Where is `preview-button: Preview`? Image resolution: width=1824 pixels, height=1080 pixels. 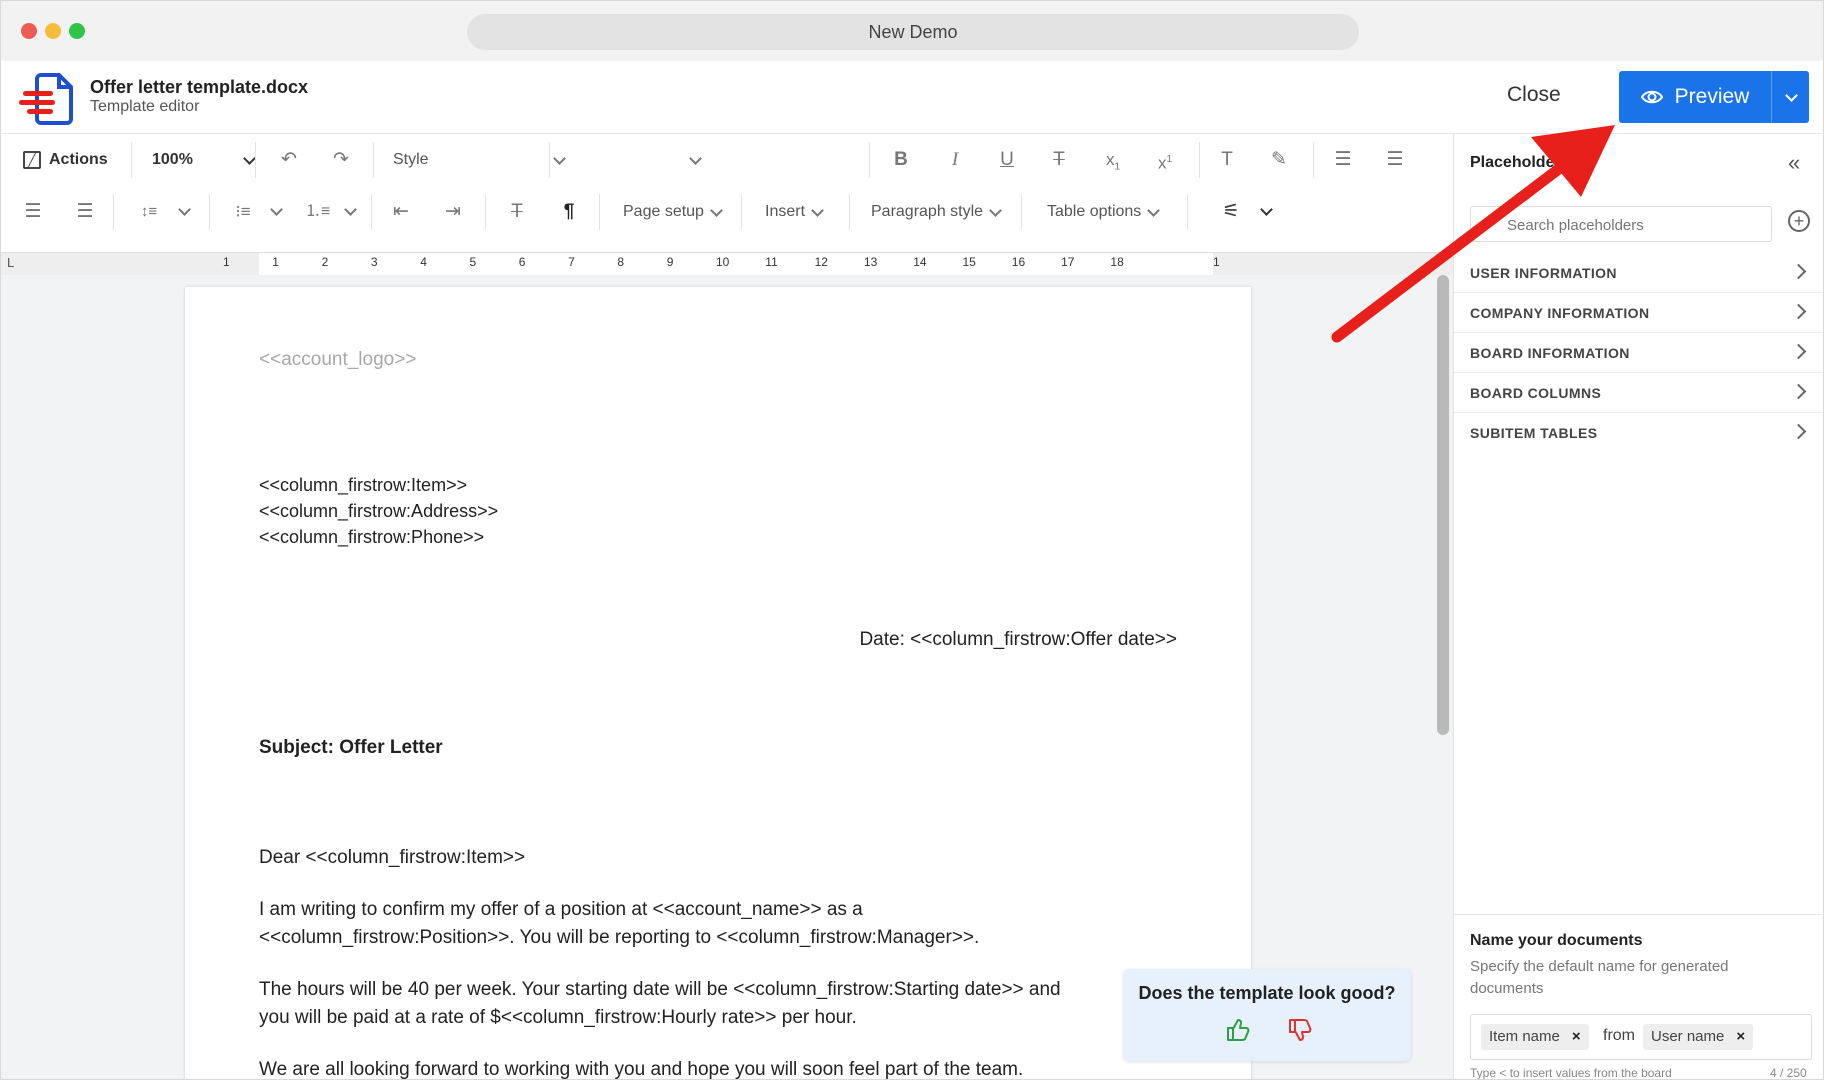 preview-button: Preview is located at coordinates (1695, 97).